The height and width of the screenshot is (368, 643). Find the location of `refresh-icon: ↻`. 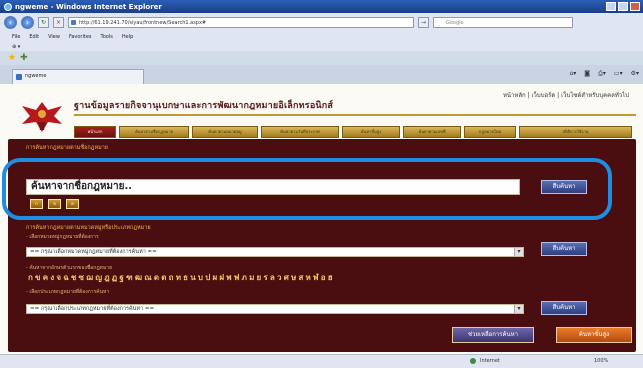

refresh-icon: ↻ is located at coordinates (43, 22).